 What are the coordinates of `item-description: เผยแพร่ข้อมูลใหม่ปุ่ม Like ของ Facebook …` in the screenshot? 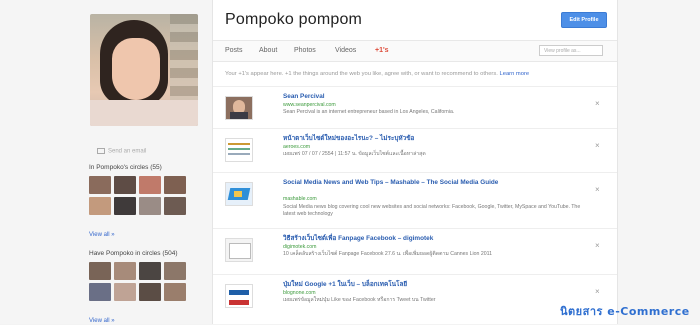 It's located at (359, 300).